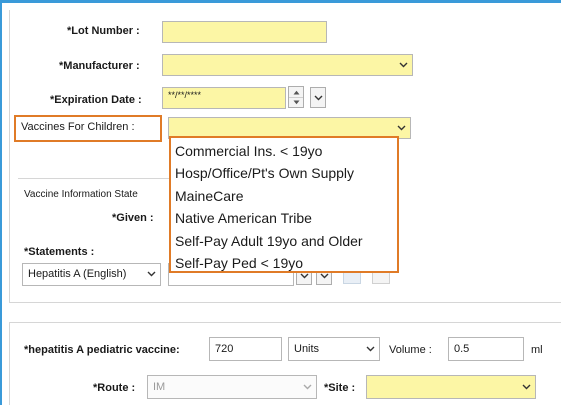 This screenshot has width=561, height=405. What do you see at coordinates (133, 218) in the screenshot?
I see `given-label: *Given :` at bounding box center [133, 218].